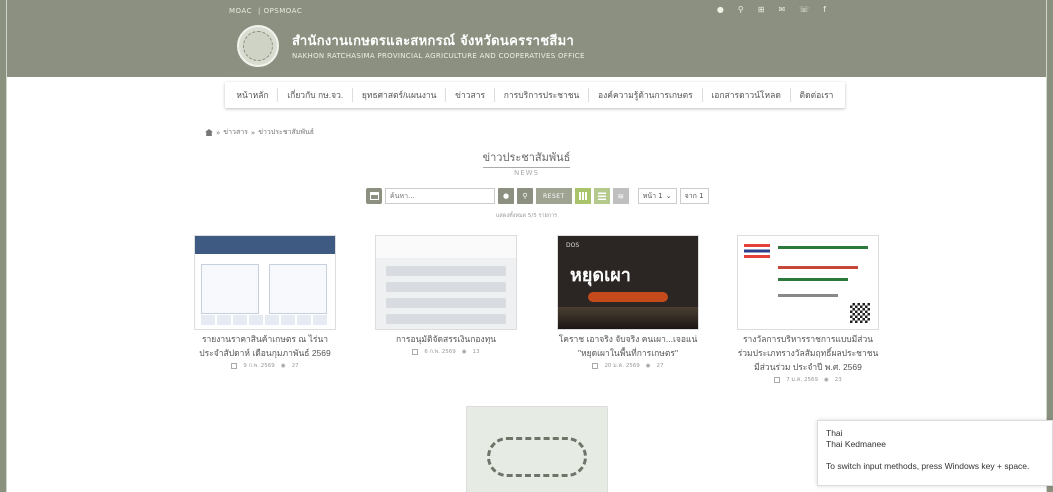 This screenshot has height=492, width=1053. I want to click on news-title-line: ประจำสัปดาห์ เดือนกุมภาพันธ์ 2569, so click(265, 353).